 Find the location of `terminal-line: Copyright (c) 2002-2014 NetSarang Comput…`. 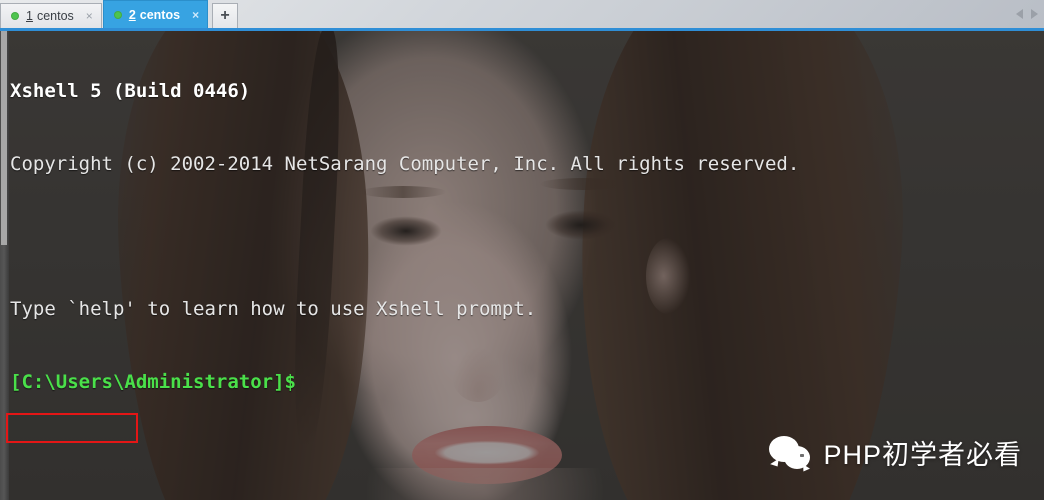

terminal-line: Copyright (c) 2002-2014 NetSarang Comput… is located at coordinates (527, 164).